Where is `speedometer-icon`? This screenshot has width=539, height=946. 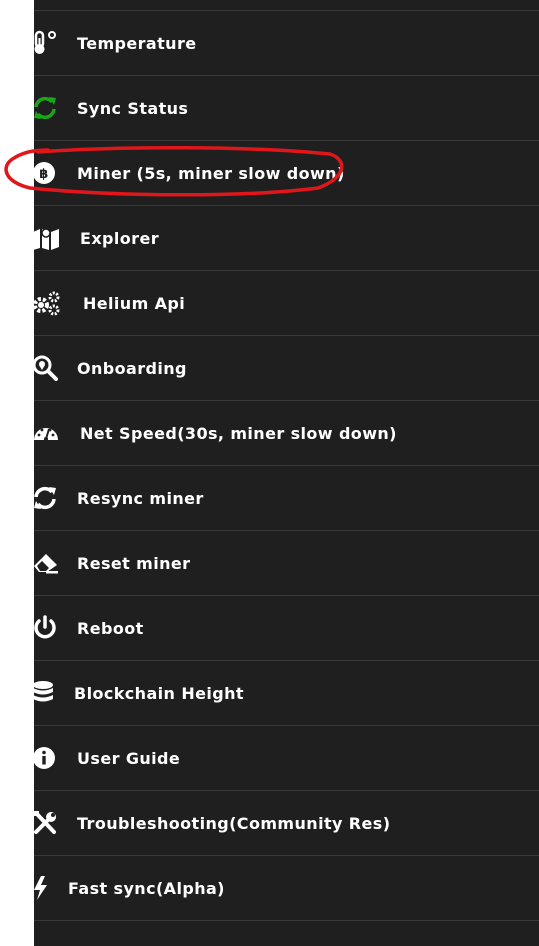
speedometer-icon is located at coordinates (47, 433).